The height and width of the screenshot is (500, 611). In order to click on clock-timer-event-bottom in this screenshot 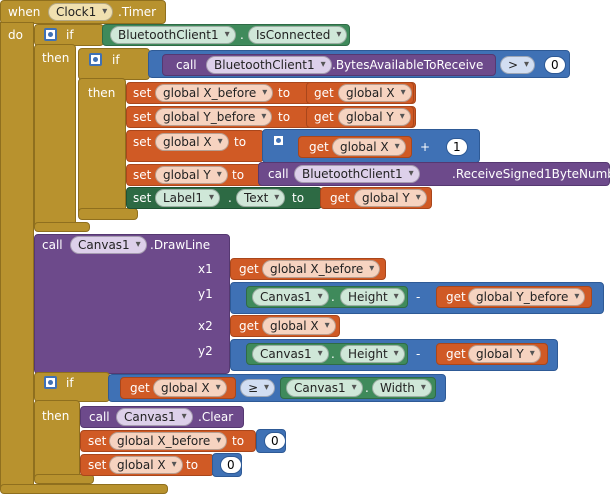, I will do `click(84, 489)`.